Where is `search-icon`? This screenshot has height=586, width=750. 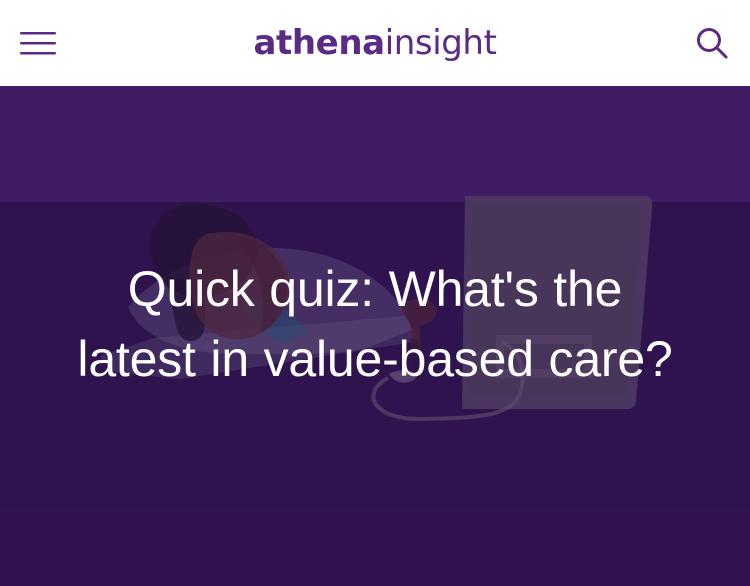 search-icon is located at coordinates (712, 43).